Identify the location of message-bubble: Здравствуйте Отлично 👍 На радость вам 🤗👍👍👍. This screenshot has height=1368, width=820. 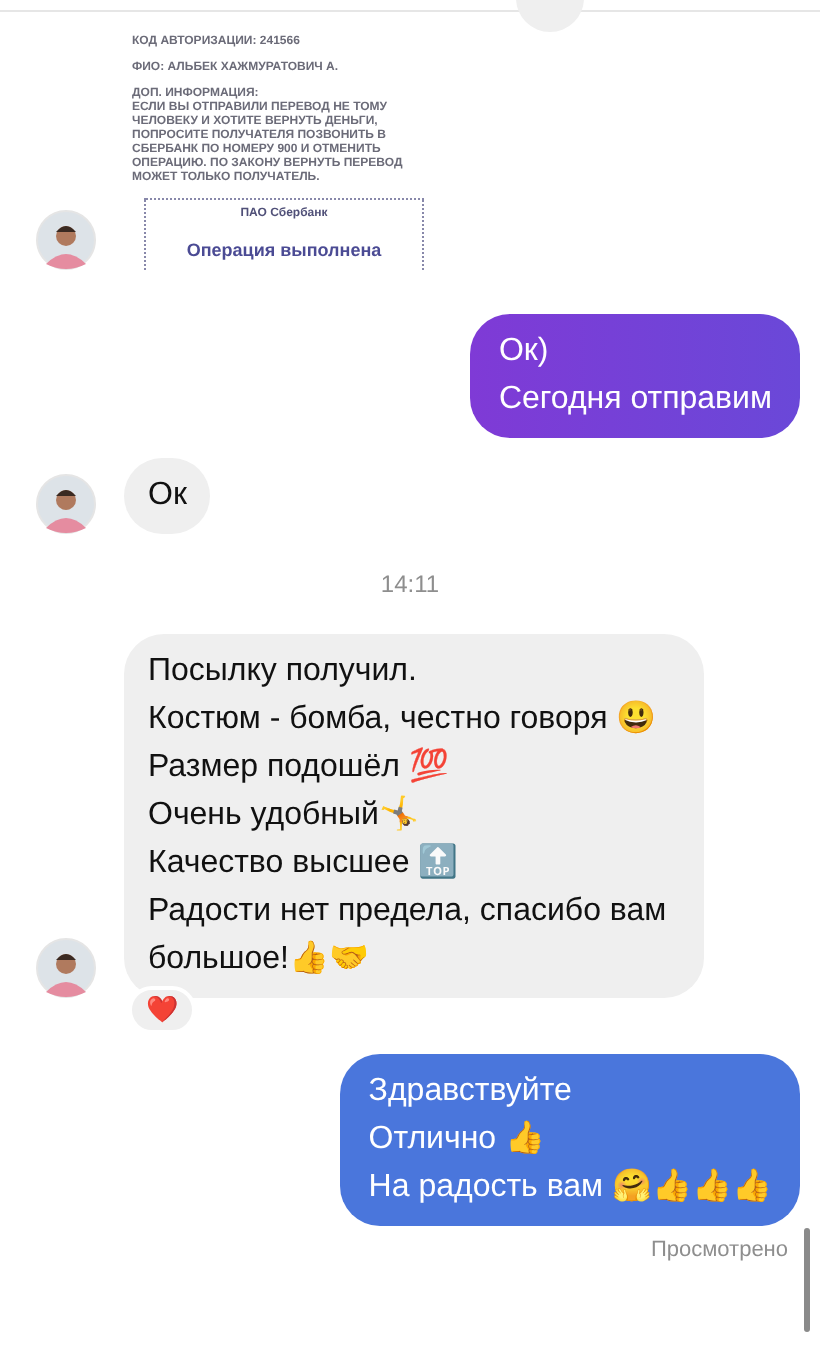
(570, 1139).